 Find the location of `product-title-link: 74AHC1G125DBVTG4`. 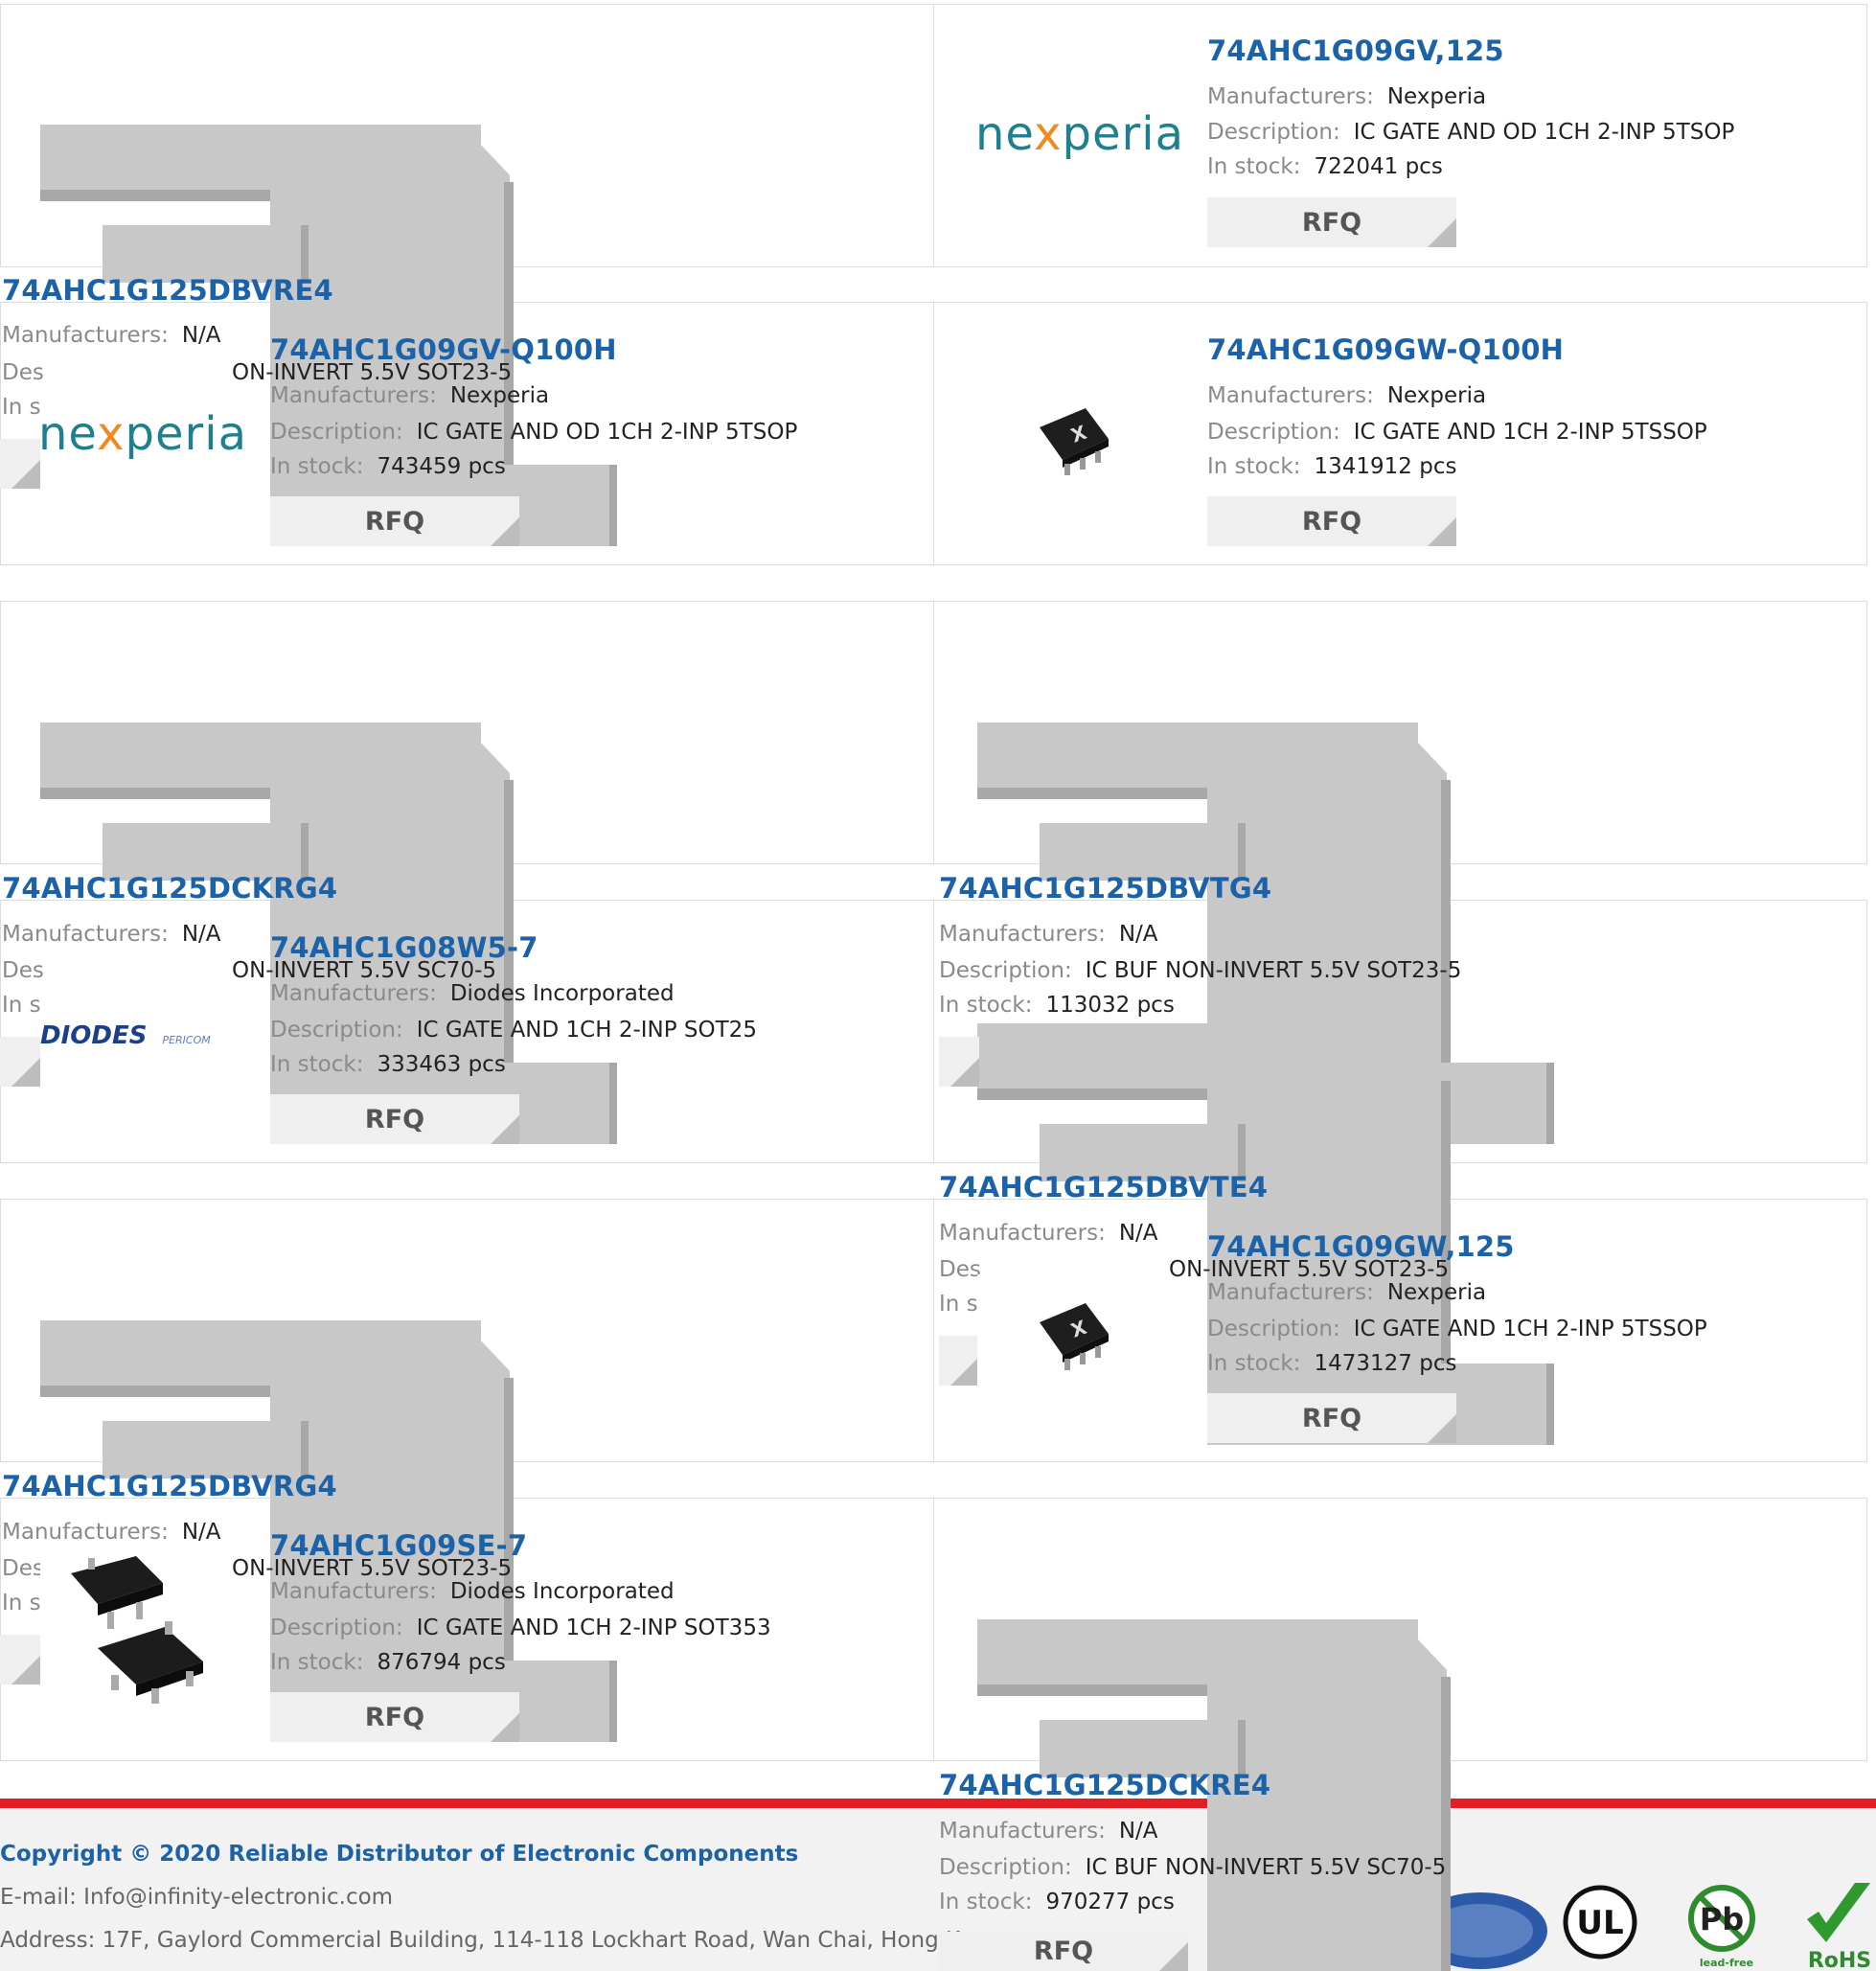

product-title-link: 74AHC1G125DBVTG4 is located at coordinates (1105, 889).